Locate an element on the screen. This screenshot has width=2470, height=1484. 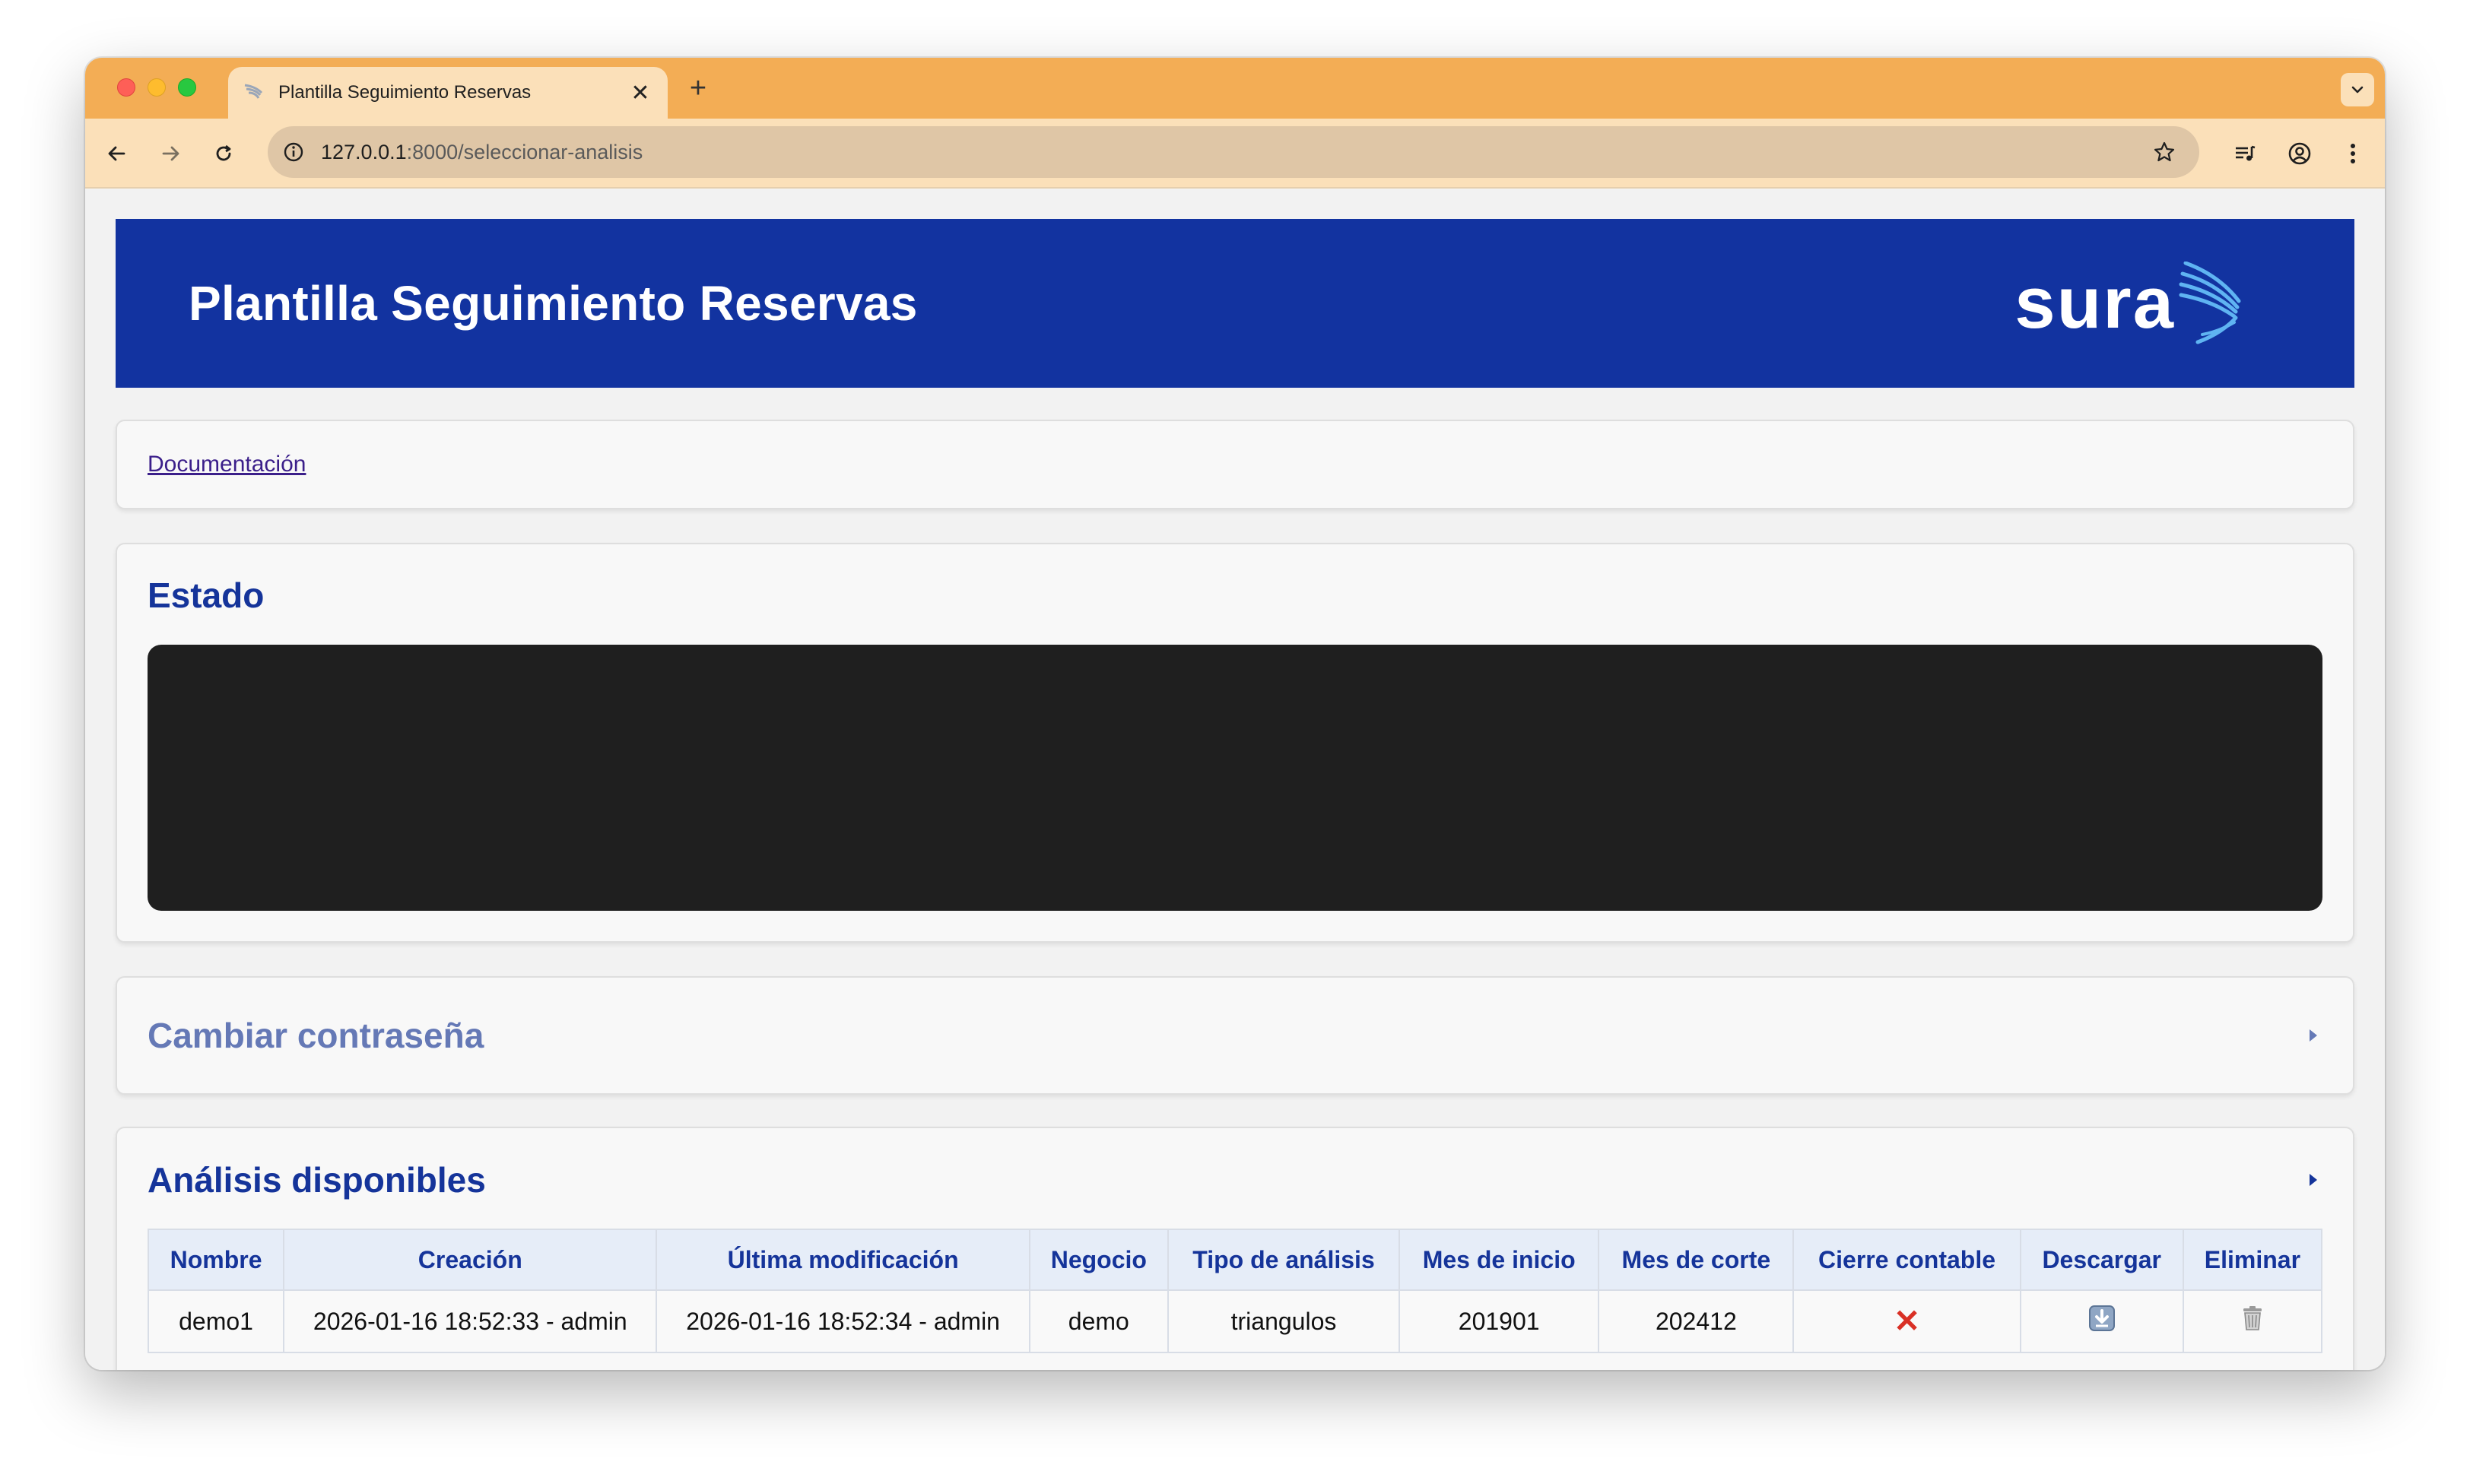
cell-eliminar is located at coordinates (2252, 1321).